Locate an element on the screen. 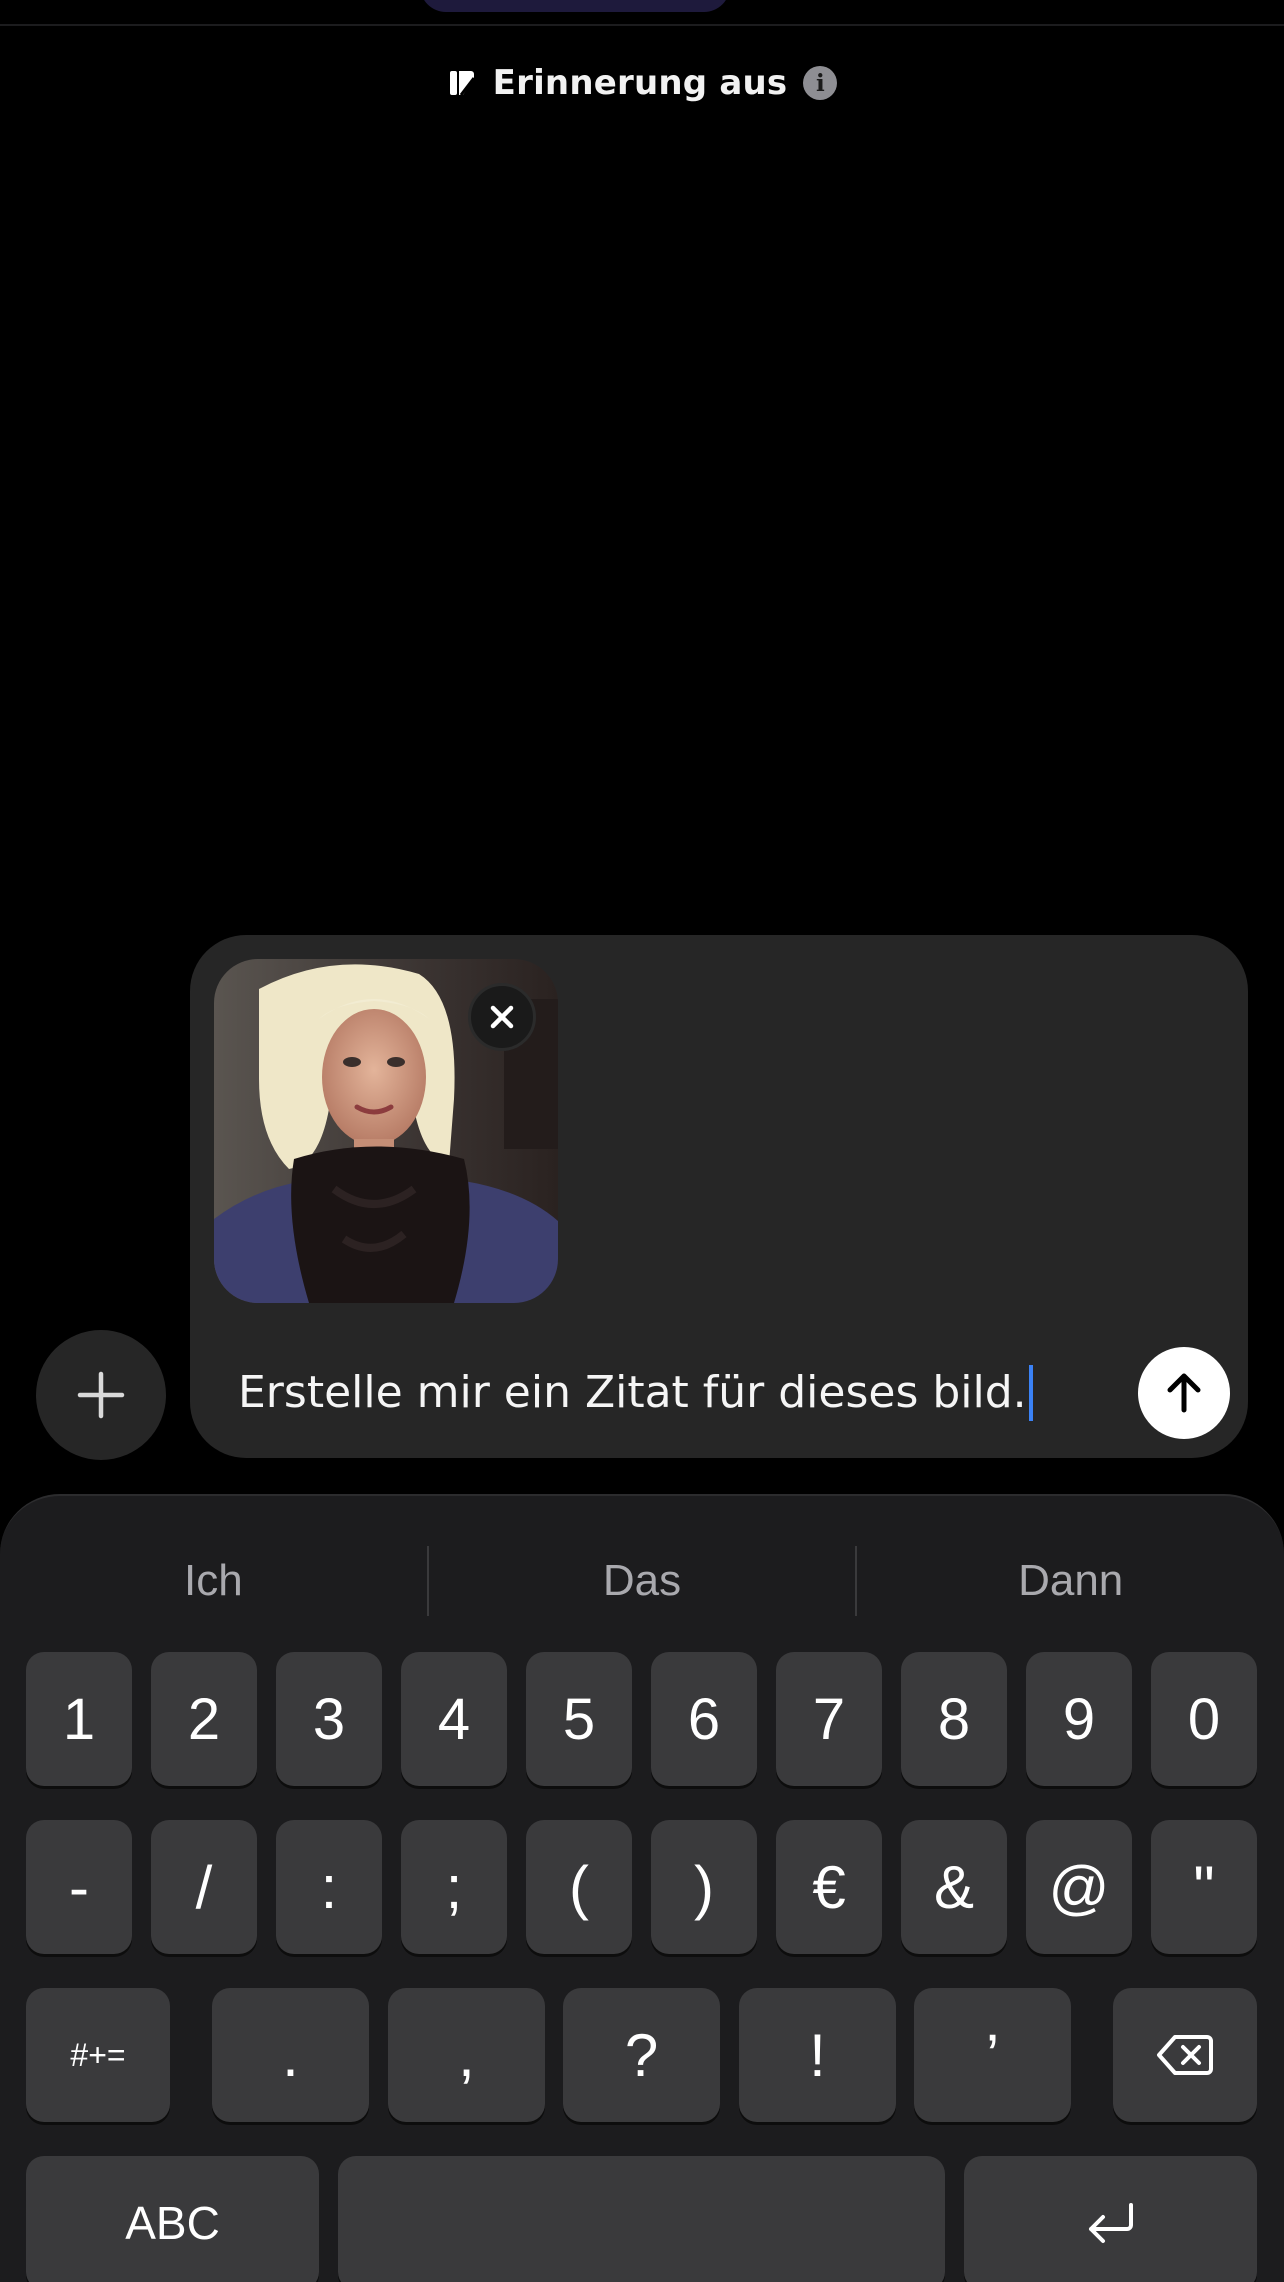  key-ampersand: & is located at coordinates (954, 1887).